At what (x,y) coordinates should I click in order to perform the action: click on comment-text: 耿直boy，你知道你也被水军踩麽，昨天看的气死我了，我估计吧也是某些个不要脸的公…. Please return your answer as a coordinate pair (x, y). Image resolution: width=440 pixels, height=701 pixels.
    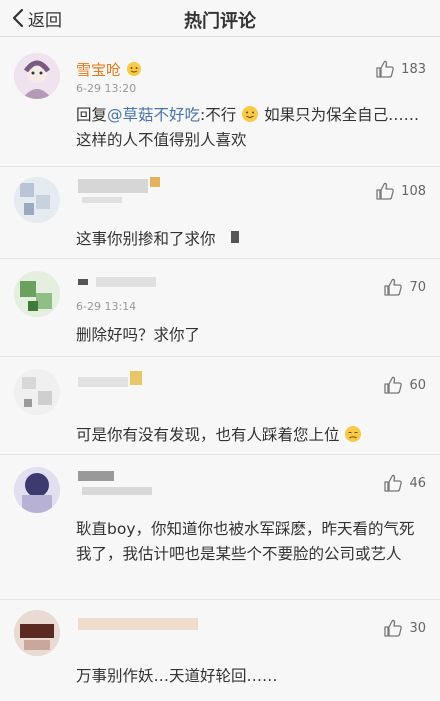
    Looking at the image, I should click on (245, 541).